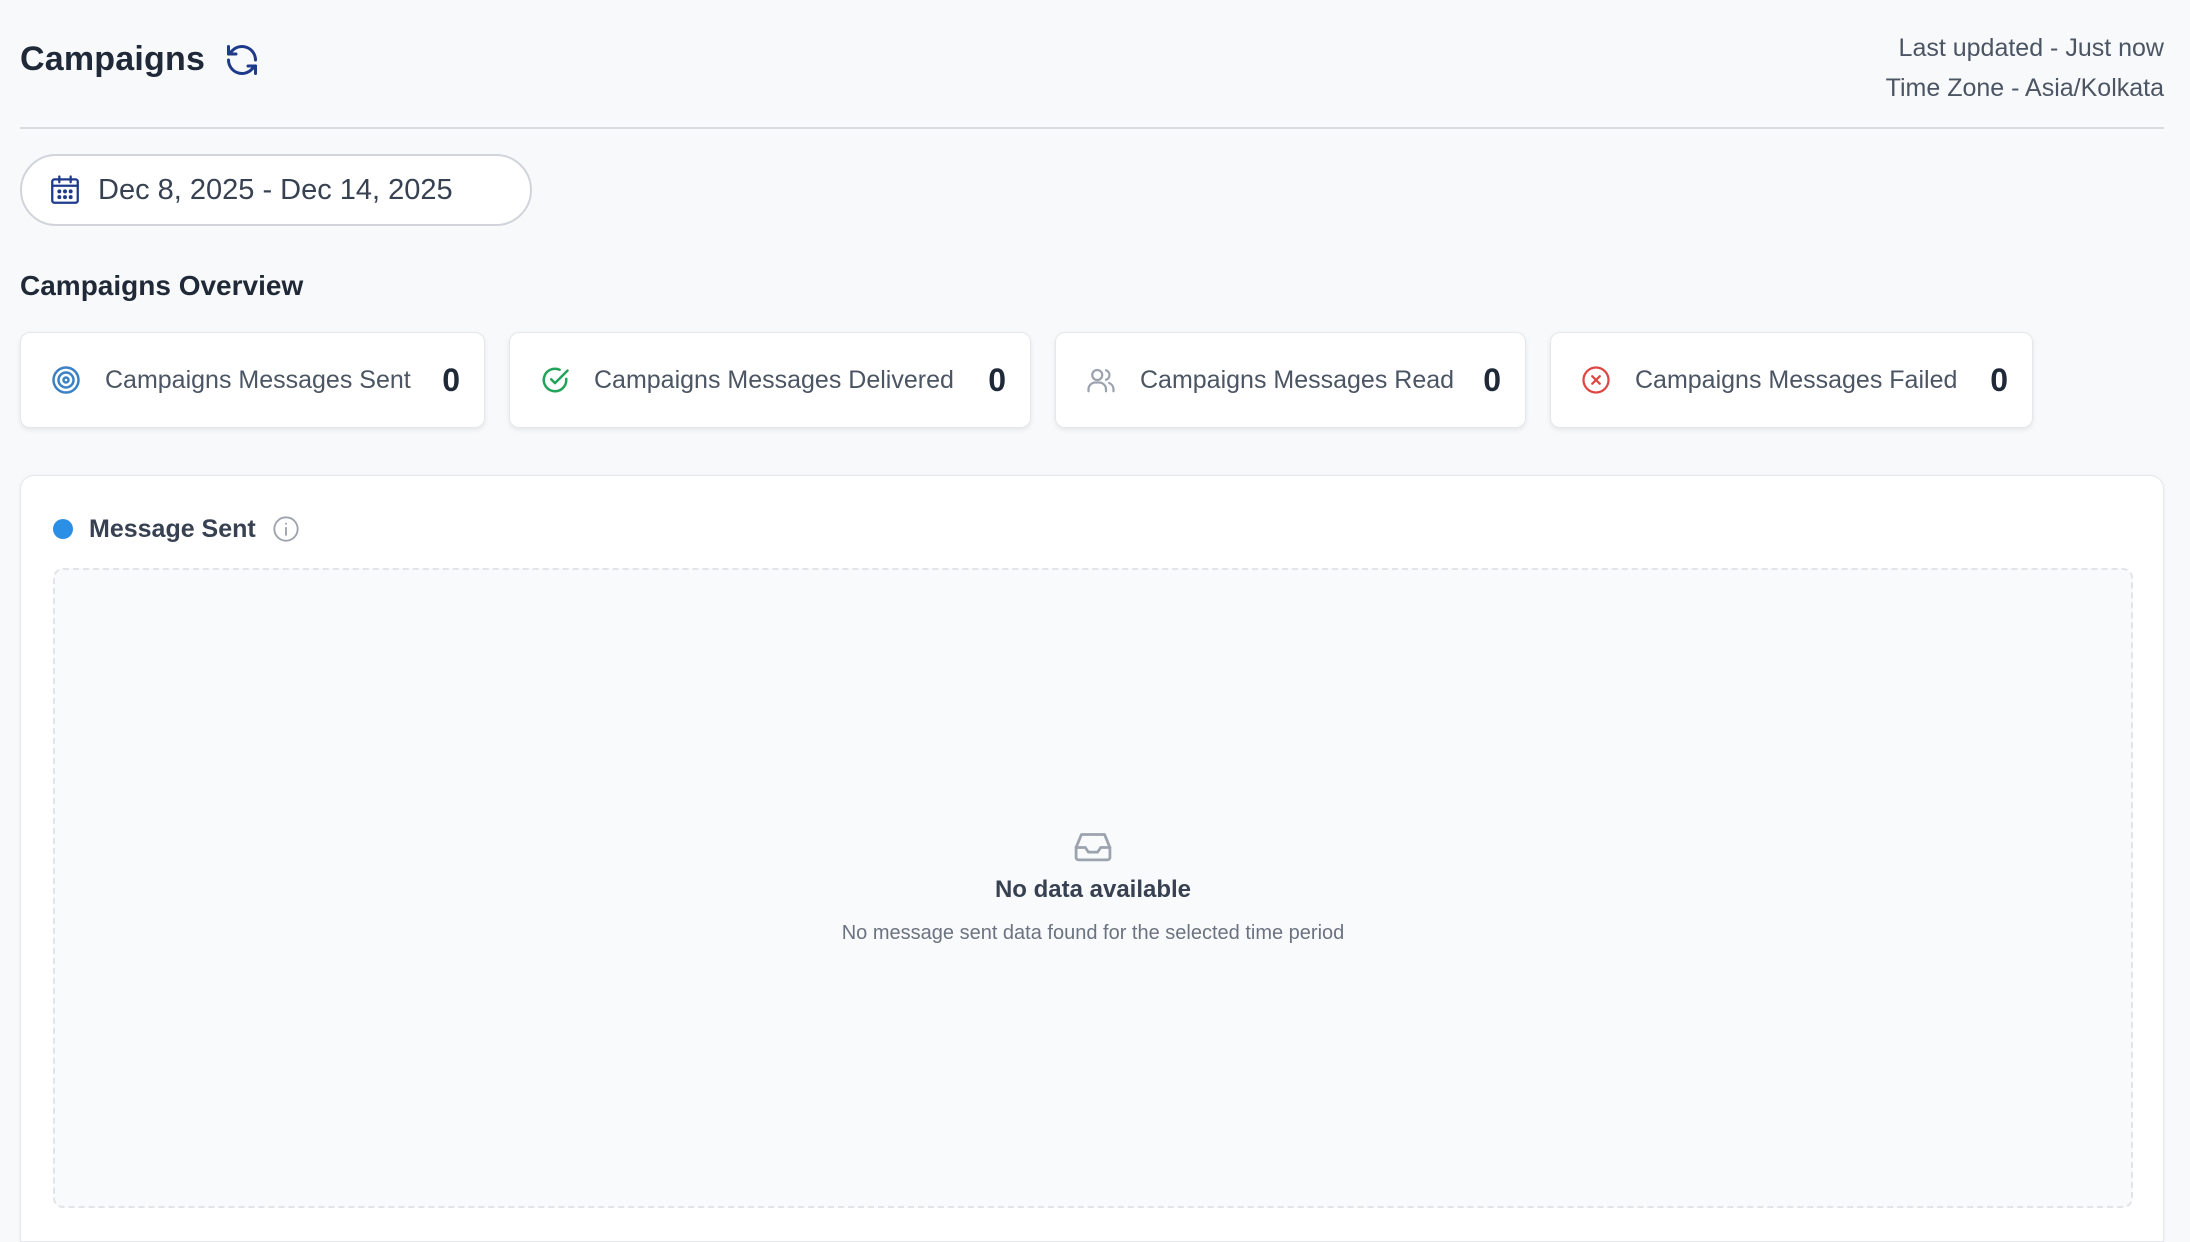  I want to click on target-icon, so click(66, 380).